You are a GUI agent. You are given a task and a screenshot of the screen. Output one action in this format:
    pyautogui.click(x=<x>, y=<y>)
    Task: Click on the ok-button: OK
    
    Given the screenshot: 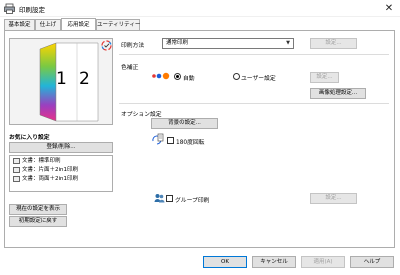 What is the action you would take?
    pyautogui.click(x=225, y=262)
    